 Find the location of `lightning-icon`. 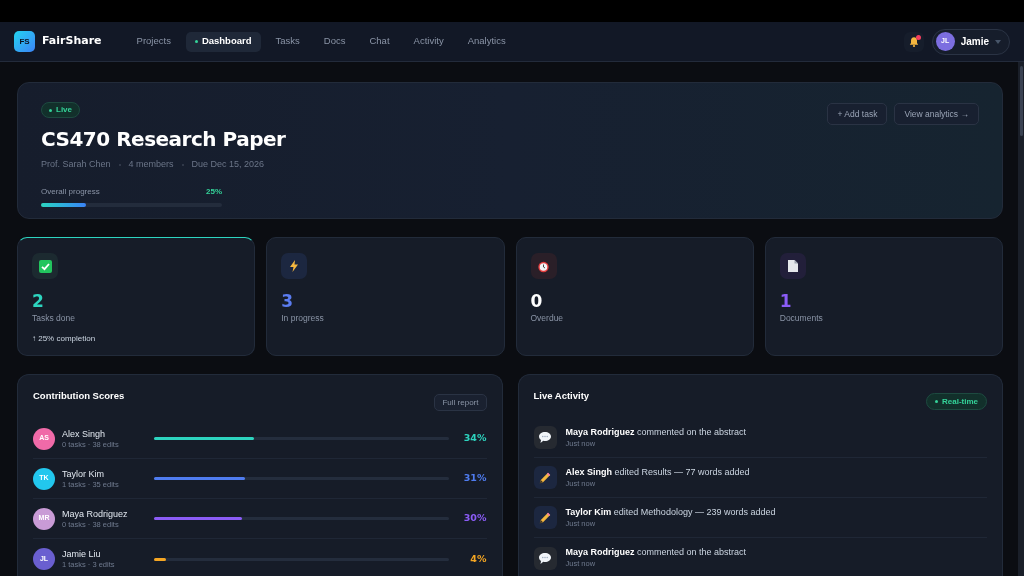

lightning-icon is located at coordinates (294, 266).